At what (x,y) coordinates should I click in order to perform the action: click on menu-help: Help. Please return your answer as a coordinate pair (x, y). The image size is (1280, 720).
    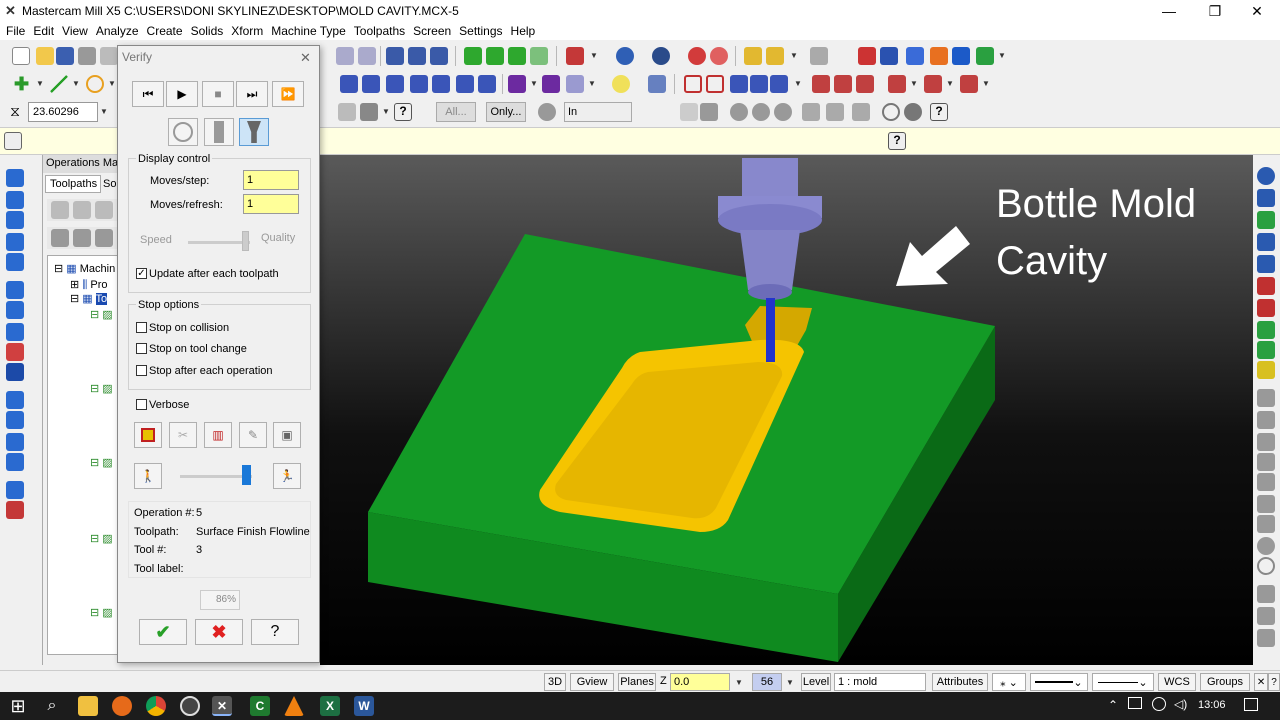
    Looking at the image, I should click on (523, 31).